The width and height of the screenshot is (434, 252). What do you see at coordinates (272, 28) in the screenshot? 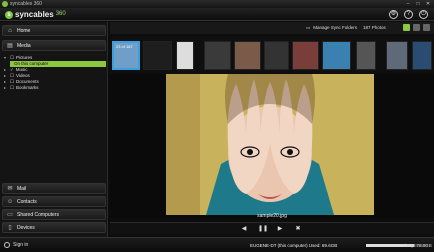
I see `media-toolbar: ▭ Manage Sync Folders 187 Photos` at bounding box center [272, 28].